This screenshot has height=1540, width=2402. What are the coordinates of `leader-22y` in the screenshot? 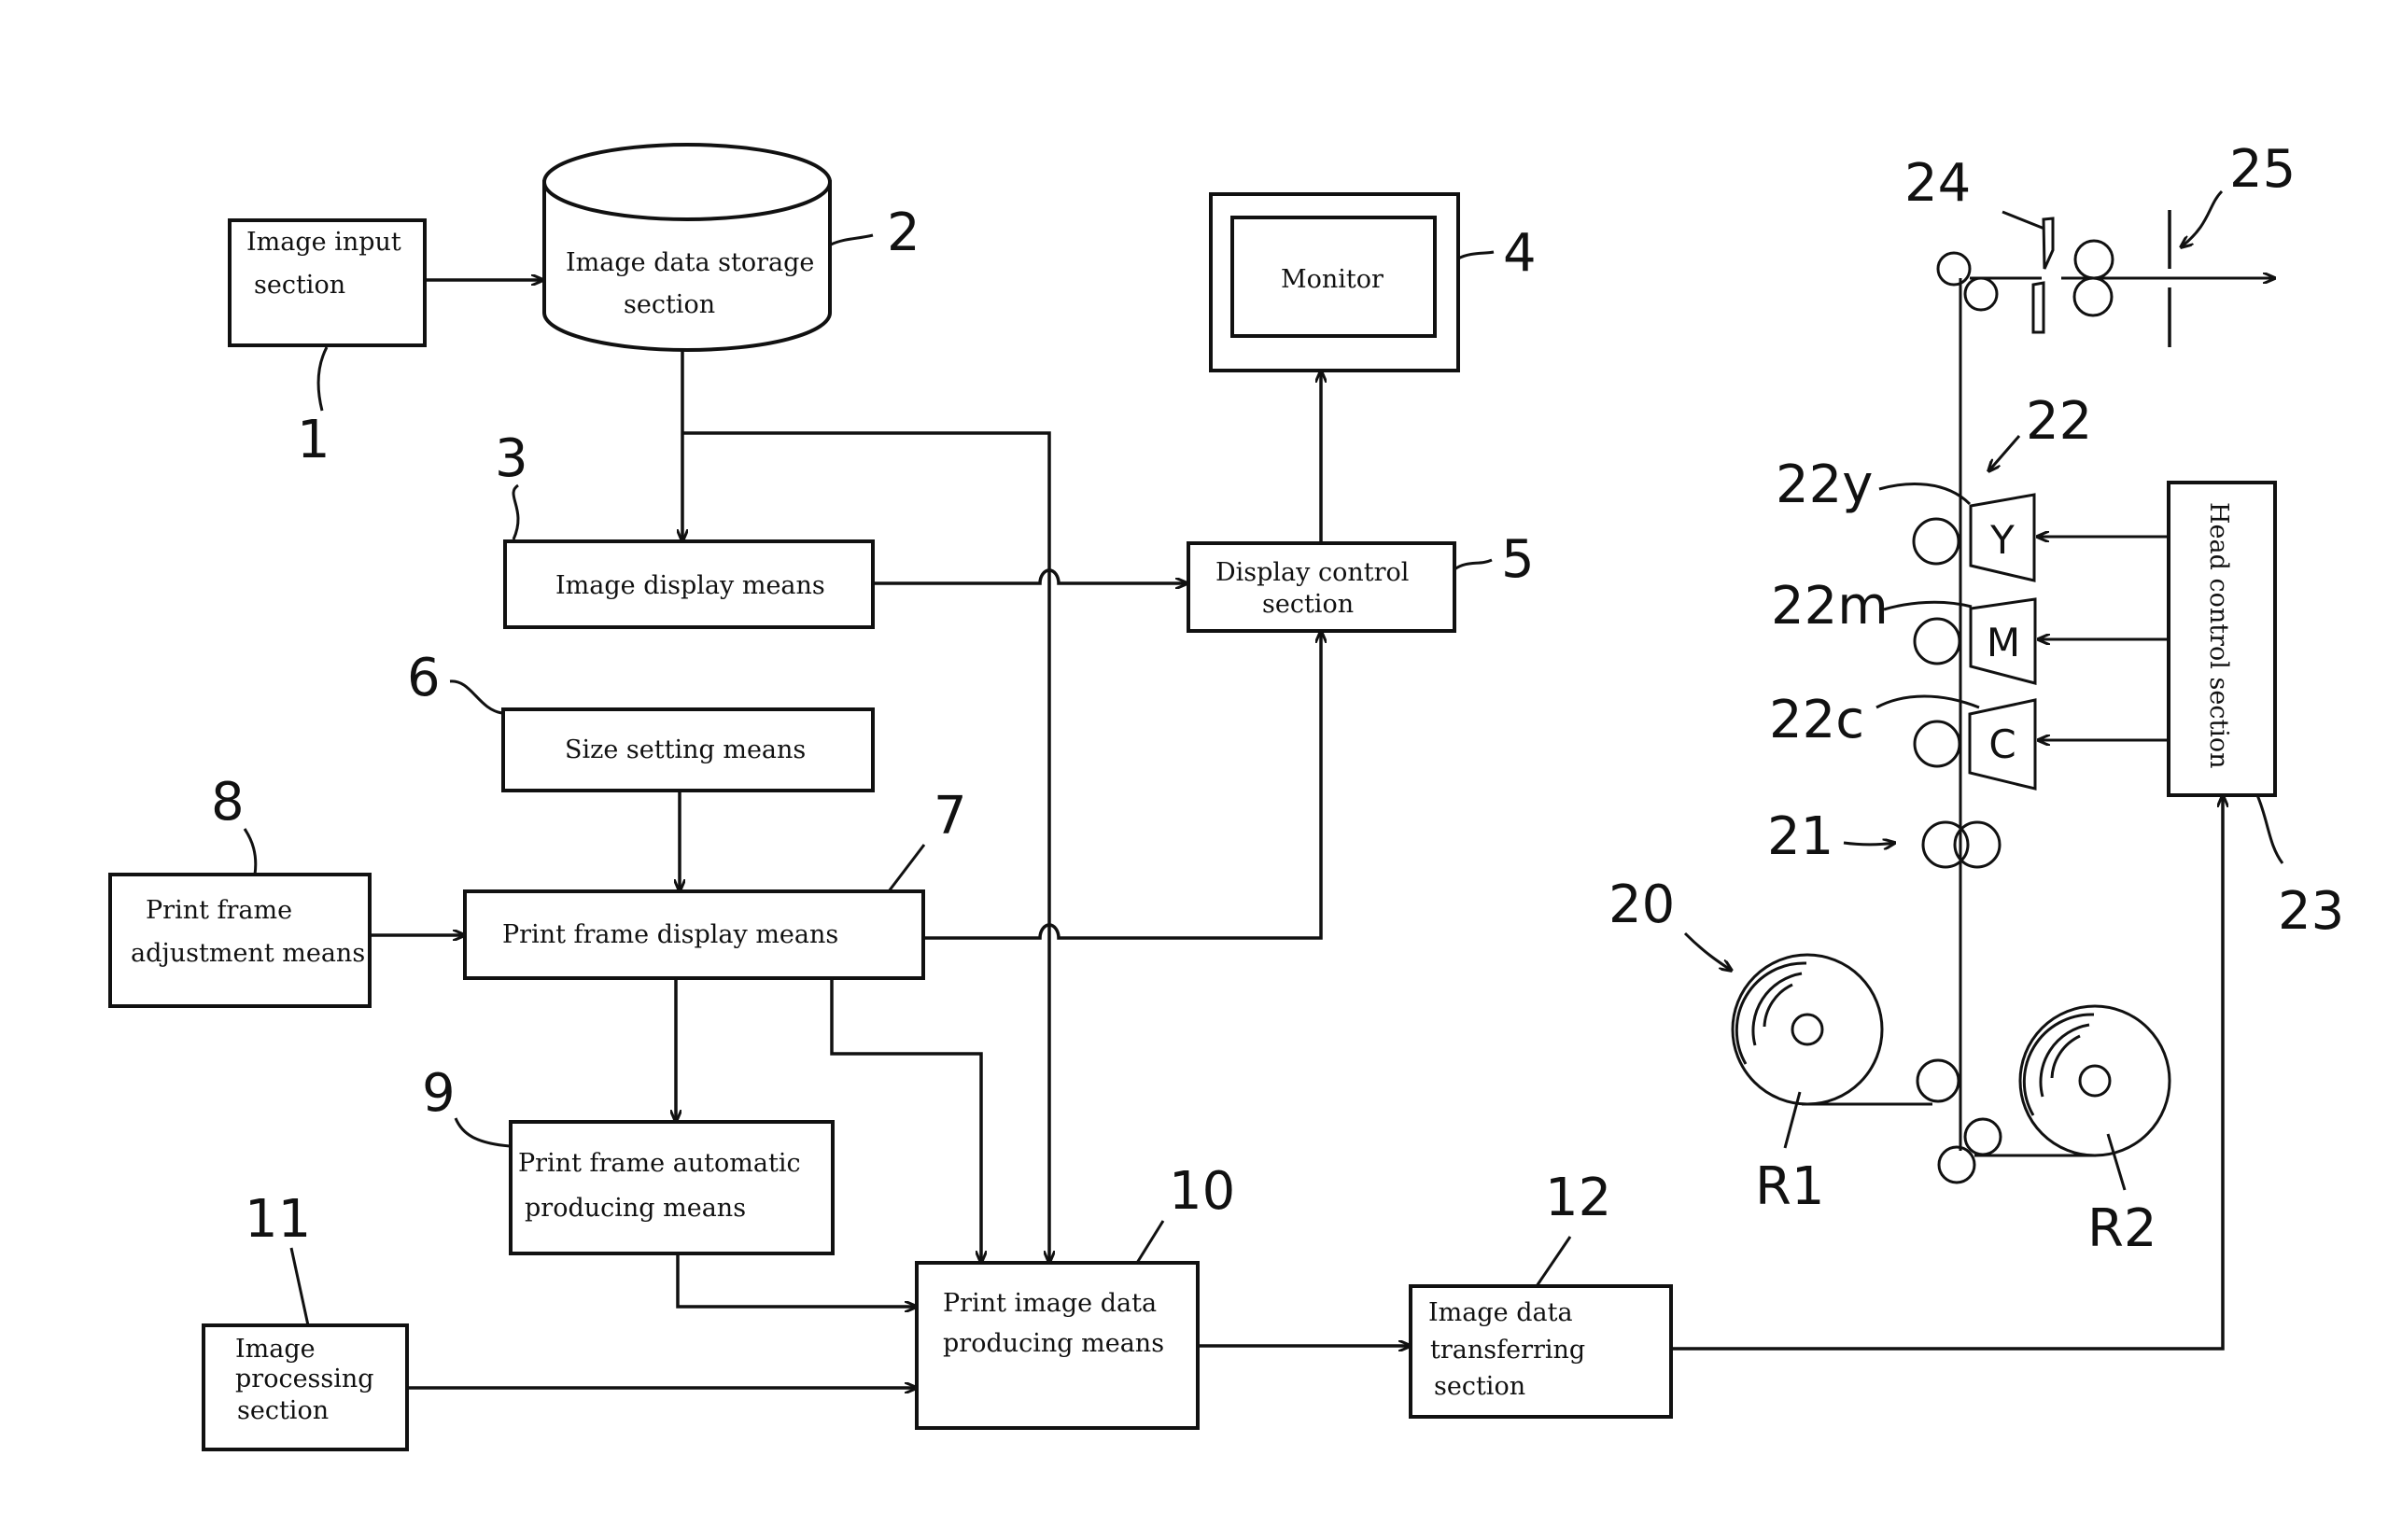 It's located at (1925, 494).